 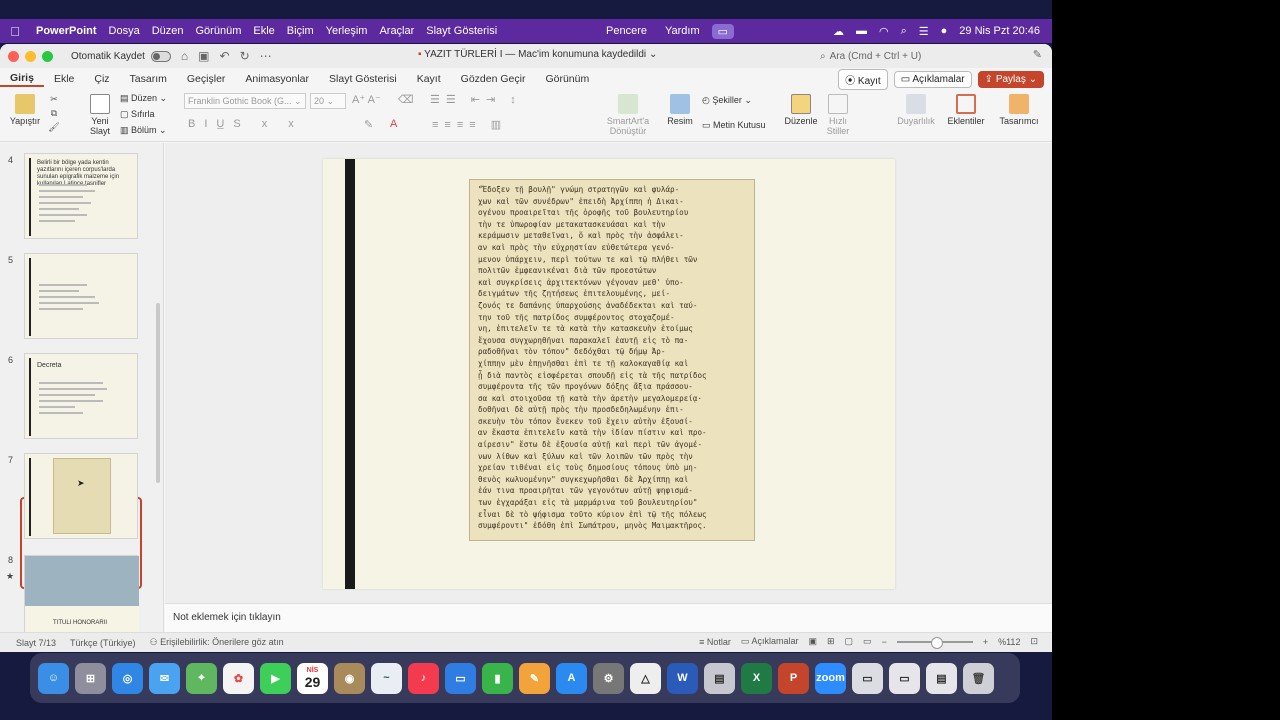 What do you see at coordinates (101, 79) in the screenshot?
I see `tab-ciz: Çiz` at bounding box center [101, 79].